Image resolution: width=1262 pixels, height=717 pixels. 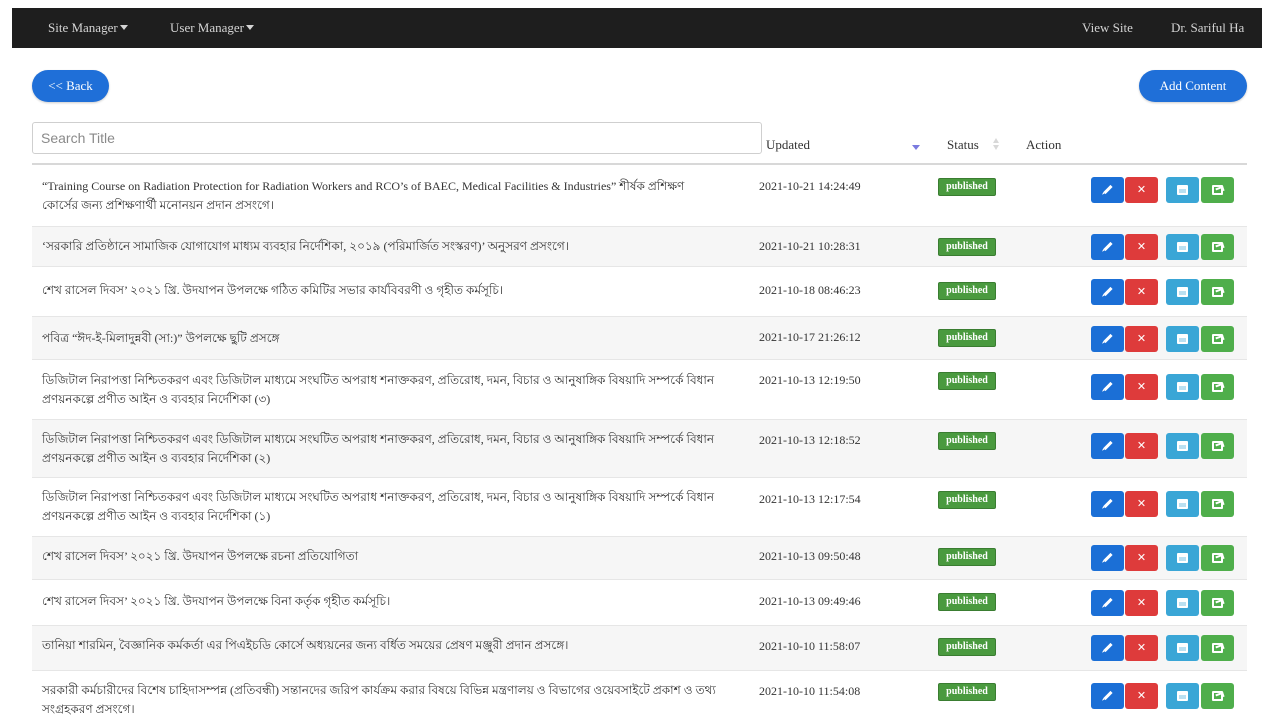 What do you see at coordinates (1107, 28) in the screenshot?
I see `view-site-link: View Site` at bounding box center [1107, 28].